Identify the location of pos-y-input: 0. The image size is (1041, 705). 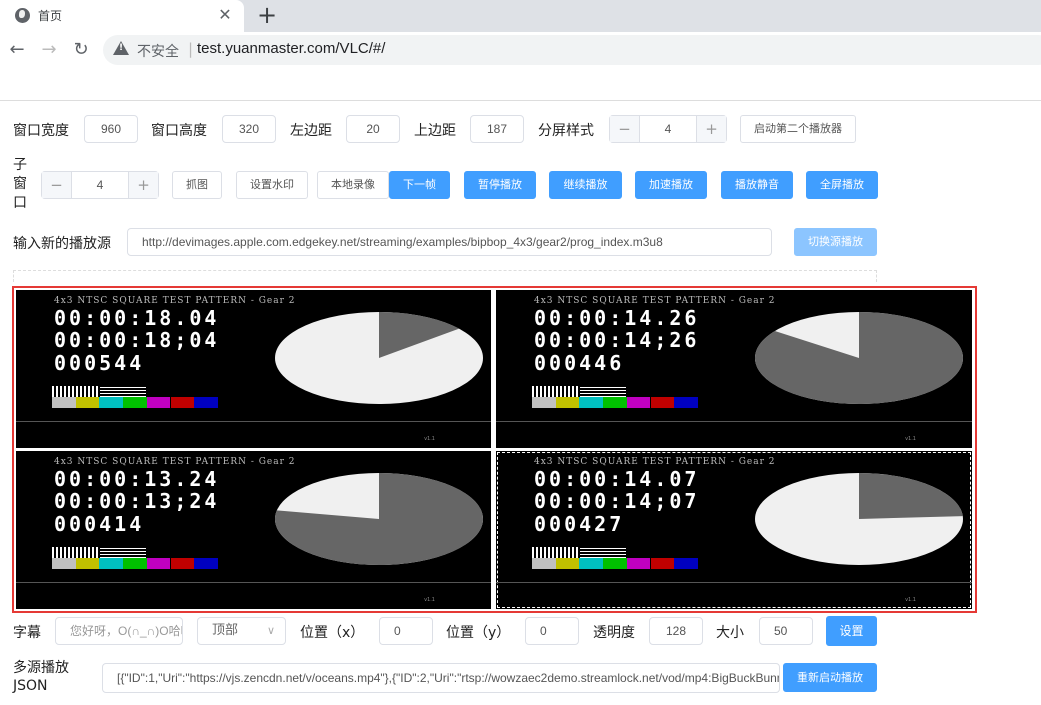
(552, 631).